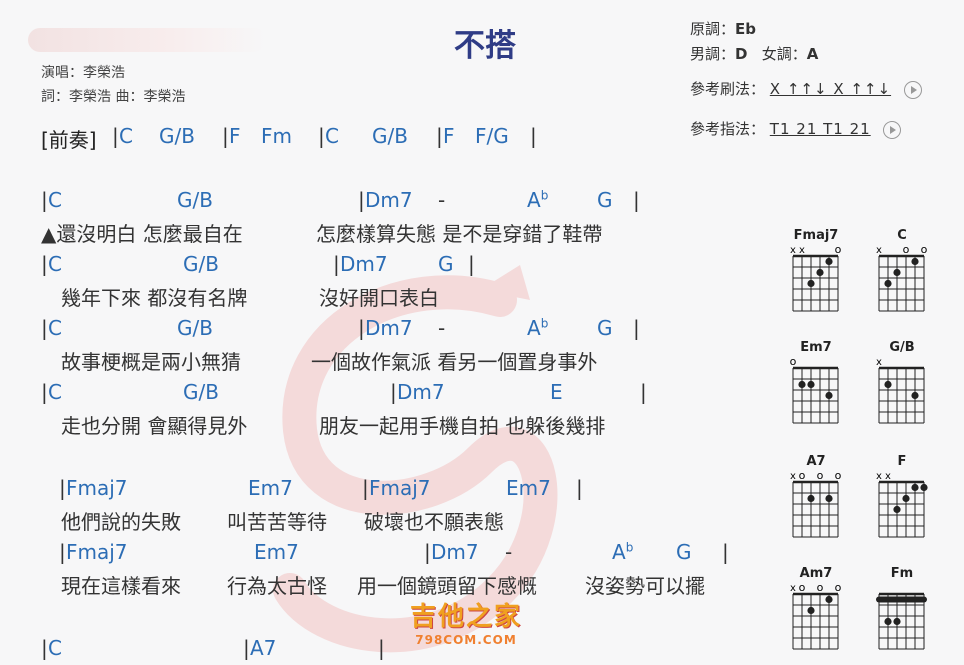 The height and width of the screenshot is (665, 964). What do you see at coordinates (235, 136) in the screenshot?
I see `chord-symbol: F` at bounding box center [235, 136].